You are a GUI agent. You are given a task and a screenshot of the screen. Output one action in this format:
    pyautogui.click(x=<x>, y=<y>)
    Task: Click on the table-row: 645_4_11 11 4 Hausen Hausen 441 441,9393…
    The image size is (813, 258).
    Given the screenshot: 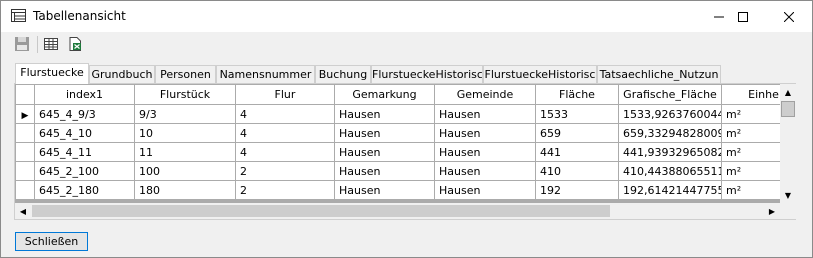 What is the action you would take?
    pyautogui.click(x=397, y=152)
    